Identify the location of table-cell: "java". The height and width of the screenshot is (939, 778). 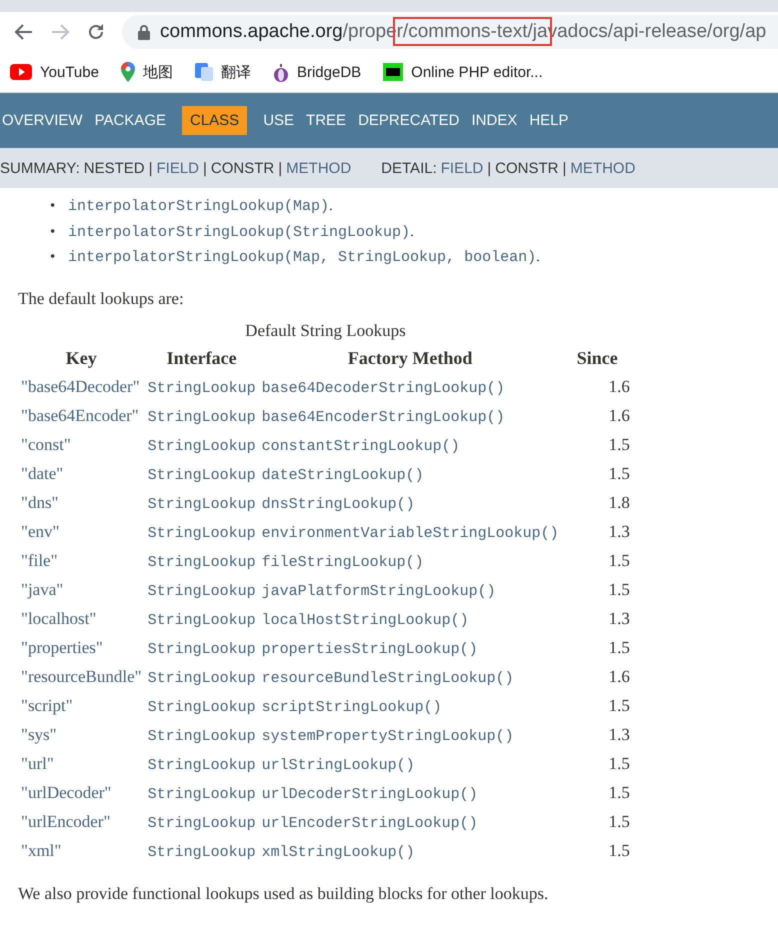
(42, 589).